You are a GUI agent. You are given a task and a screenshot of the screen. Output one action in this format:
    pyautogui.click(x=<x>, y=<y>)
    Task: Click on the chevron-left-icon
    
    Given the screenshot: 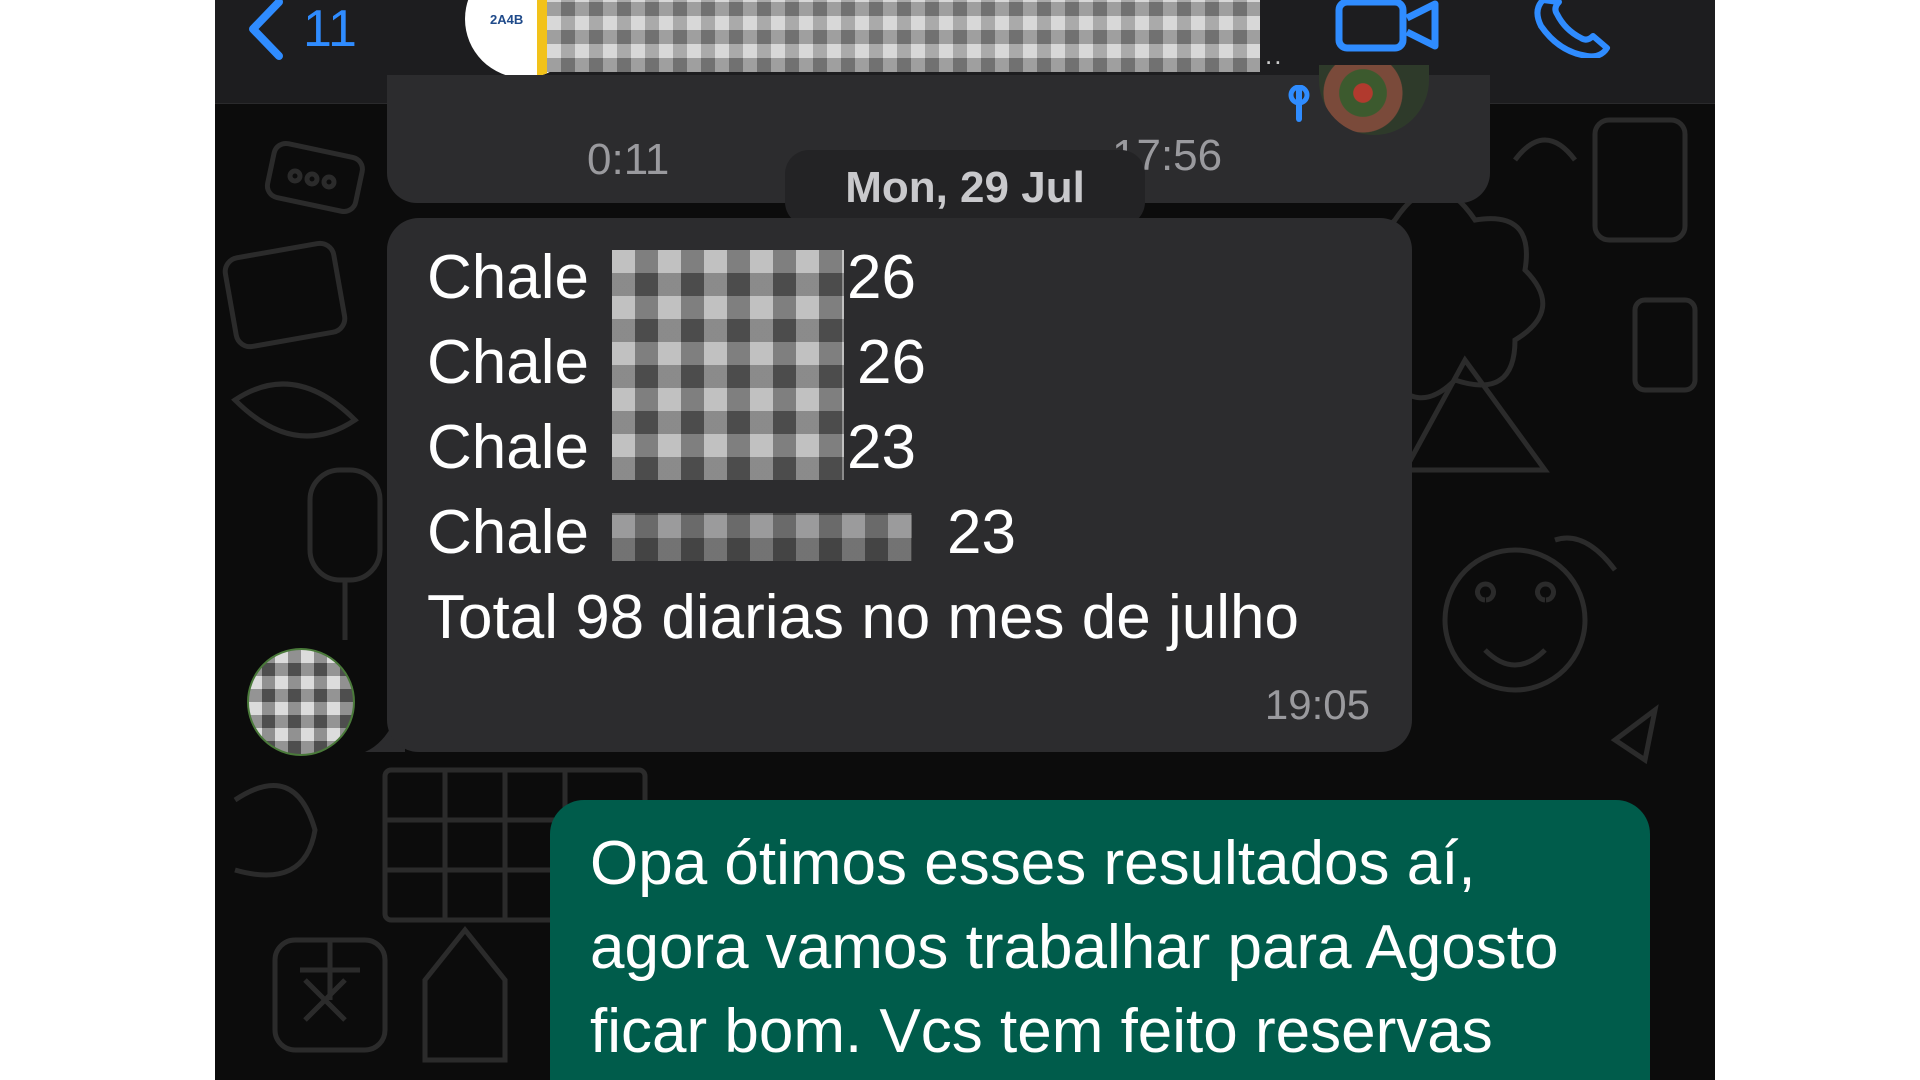 What is the action you would take?
    pyautogui.click(x=266, y=30)
    